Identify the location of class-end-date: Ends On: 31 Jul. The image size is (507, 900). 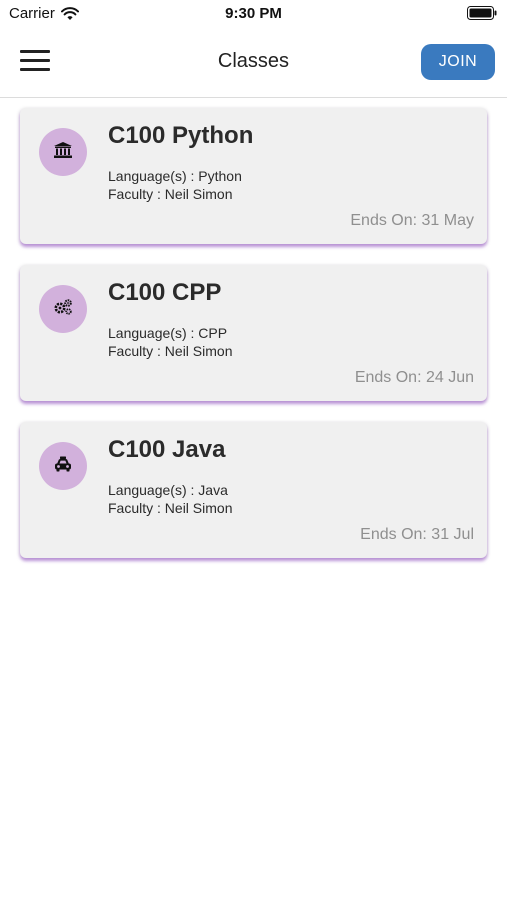
(417, 534).